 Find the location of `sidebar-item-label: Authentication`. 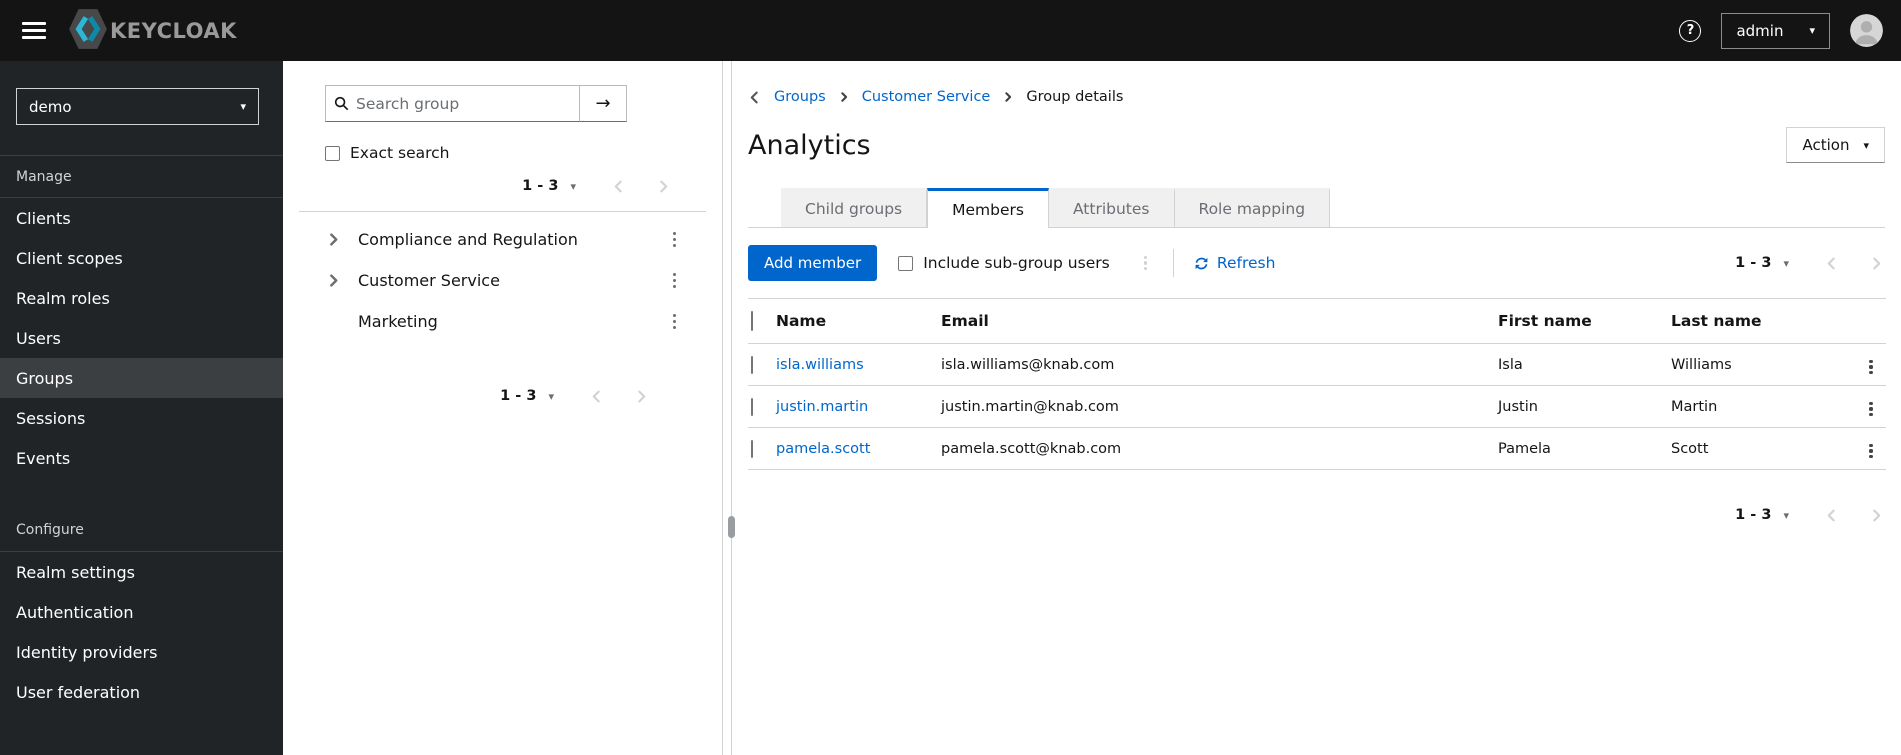

sidebar-item-label: Authentication is located at coordinates (75, 612).